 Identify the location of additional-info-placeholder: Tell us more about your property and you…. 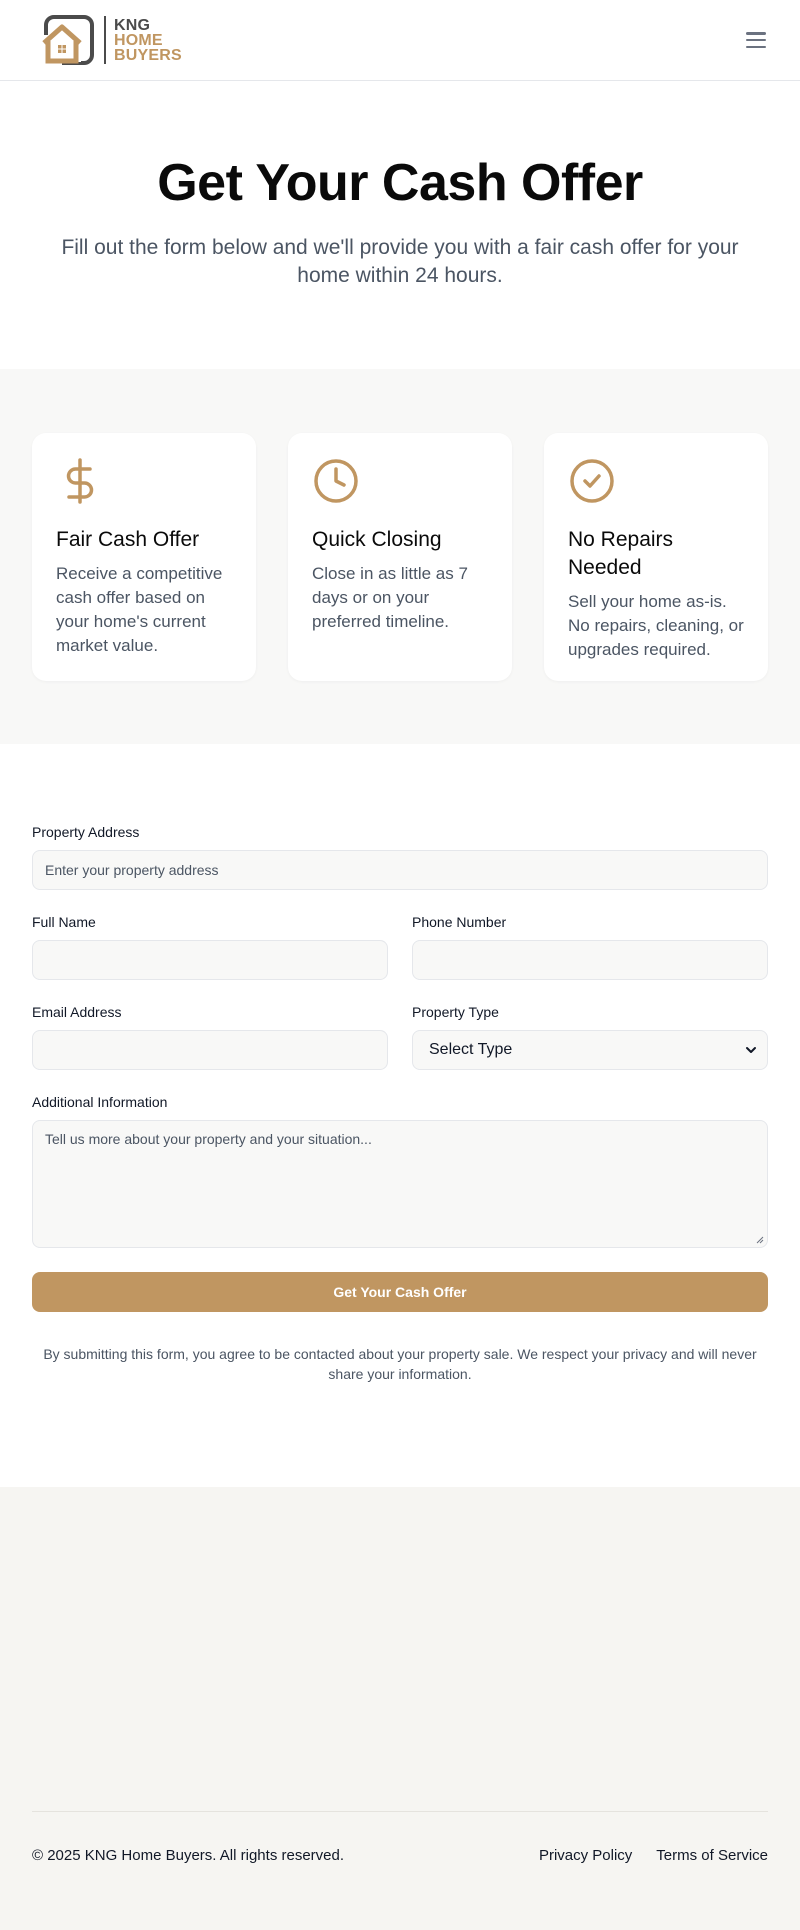
(208, 1139).